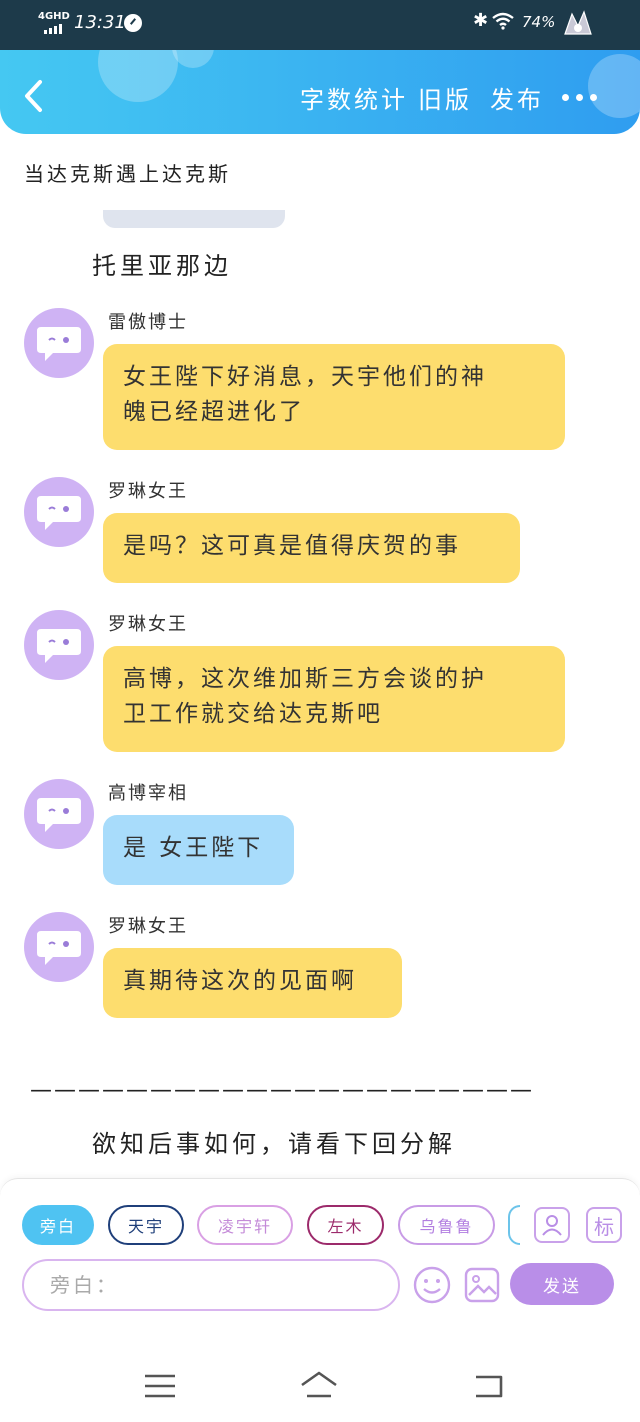  Describe the element at coordinates (274, 1144) in the screenshot. I see `ending-narration: 欲知后事如何，请看下回分解` at that location.